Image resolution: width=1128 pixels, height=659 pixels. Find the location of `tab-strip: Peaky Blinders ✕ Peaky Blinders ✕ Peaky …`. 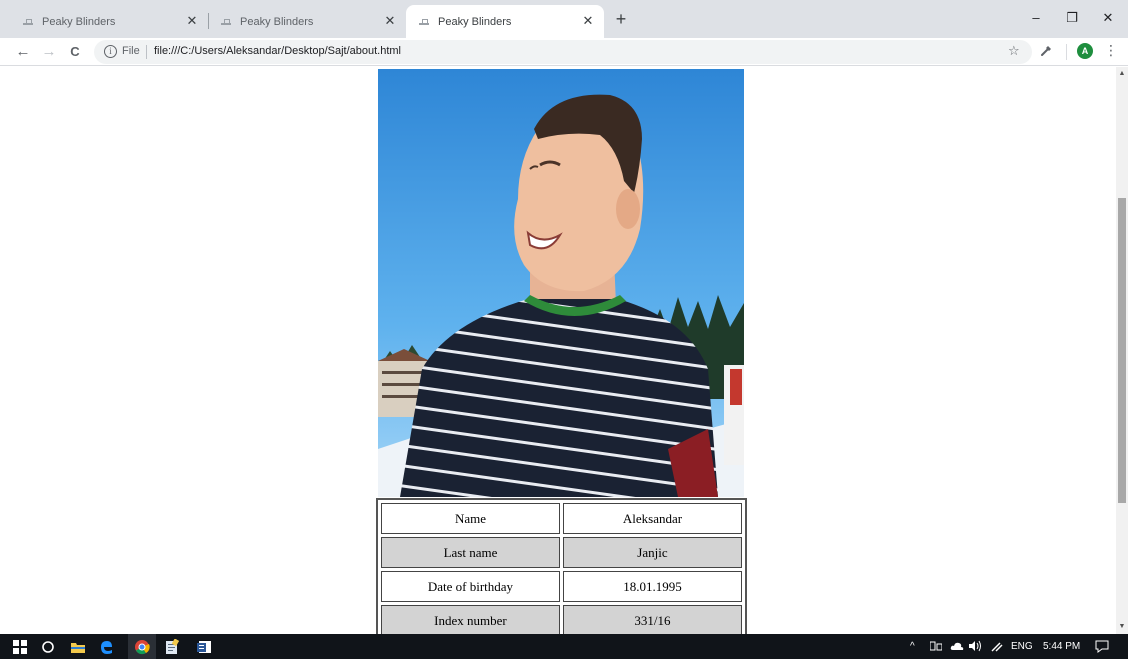

tab-strip: Peaky Blinders ✕ Peaky Blinders ✕ Peaky … is located at coordinates (564, 19).